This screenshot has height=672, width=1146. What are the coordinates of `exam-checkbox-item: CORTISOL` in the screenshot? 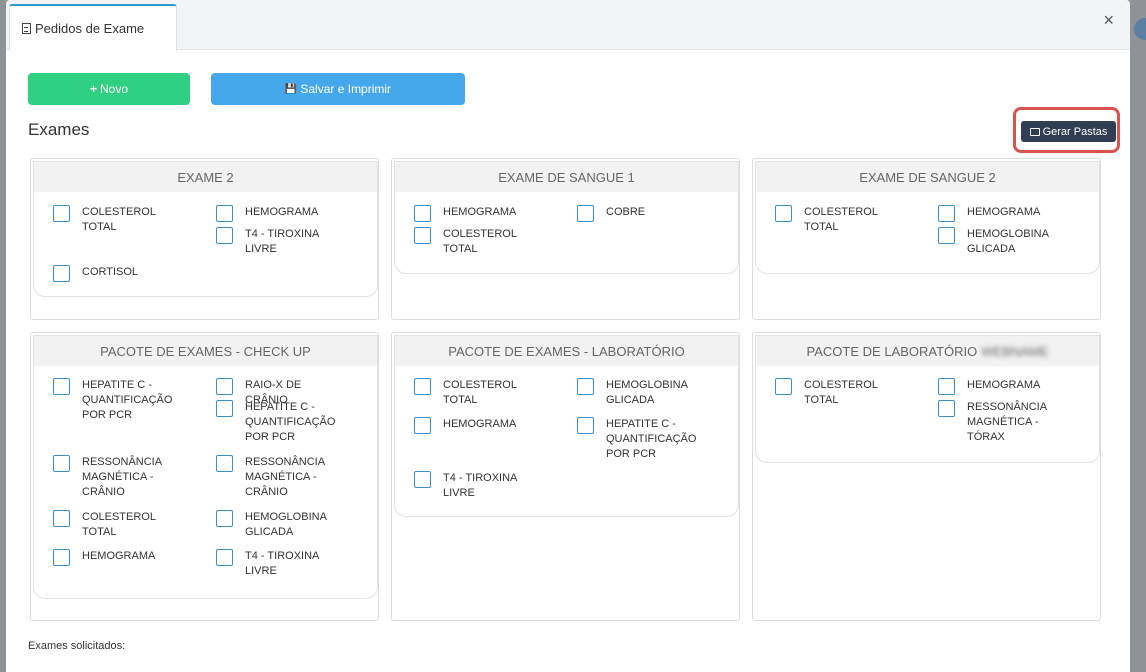 It's located at (113, 273).